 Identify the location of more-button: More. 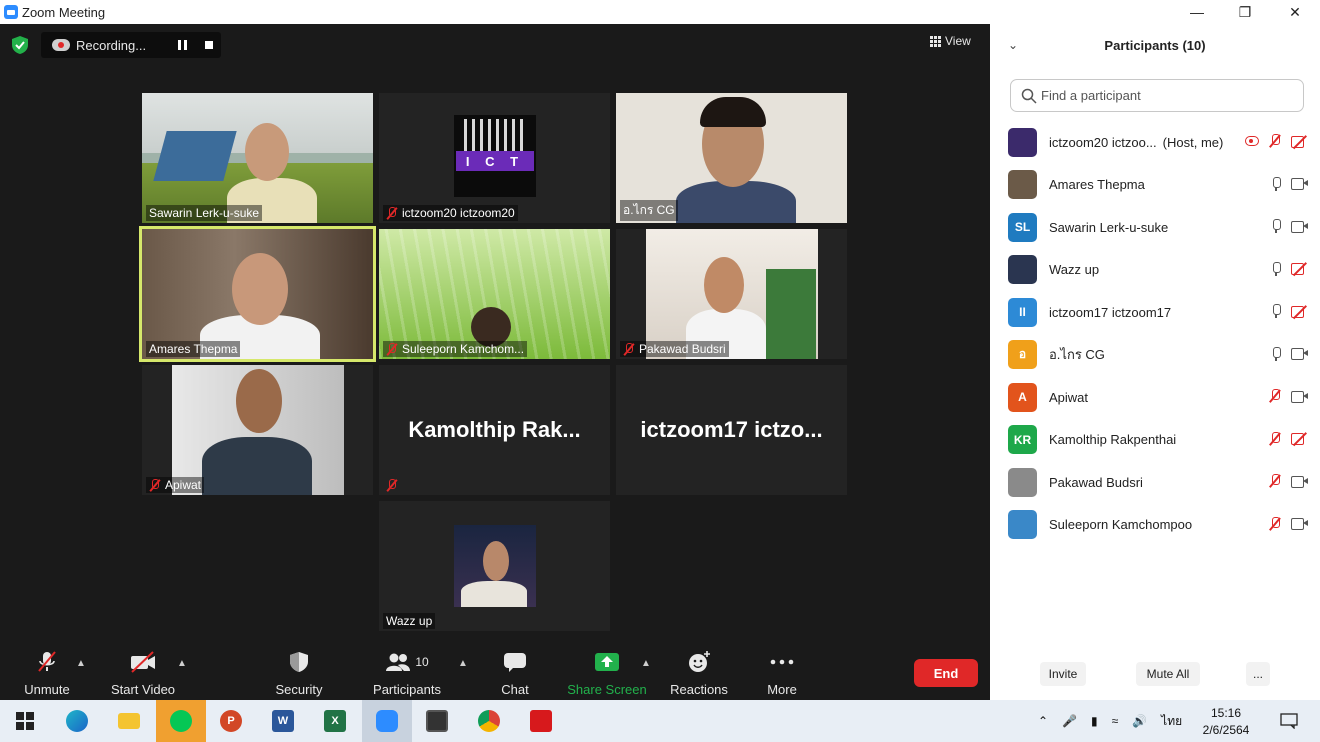
(782, 674).